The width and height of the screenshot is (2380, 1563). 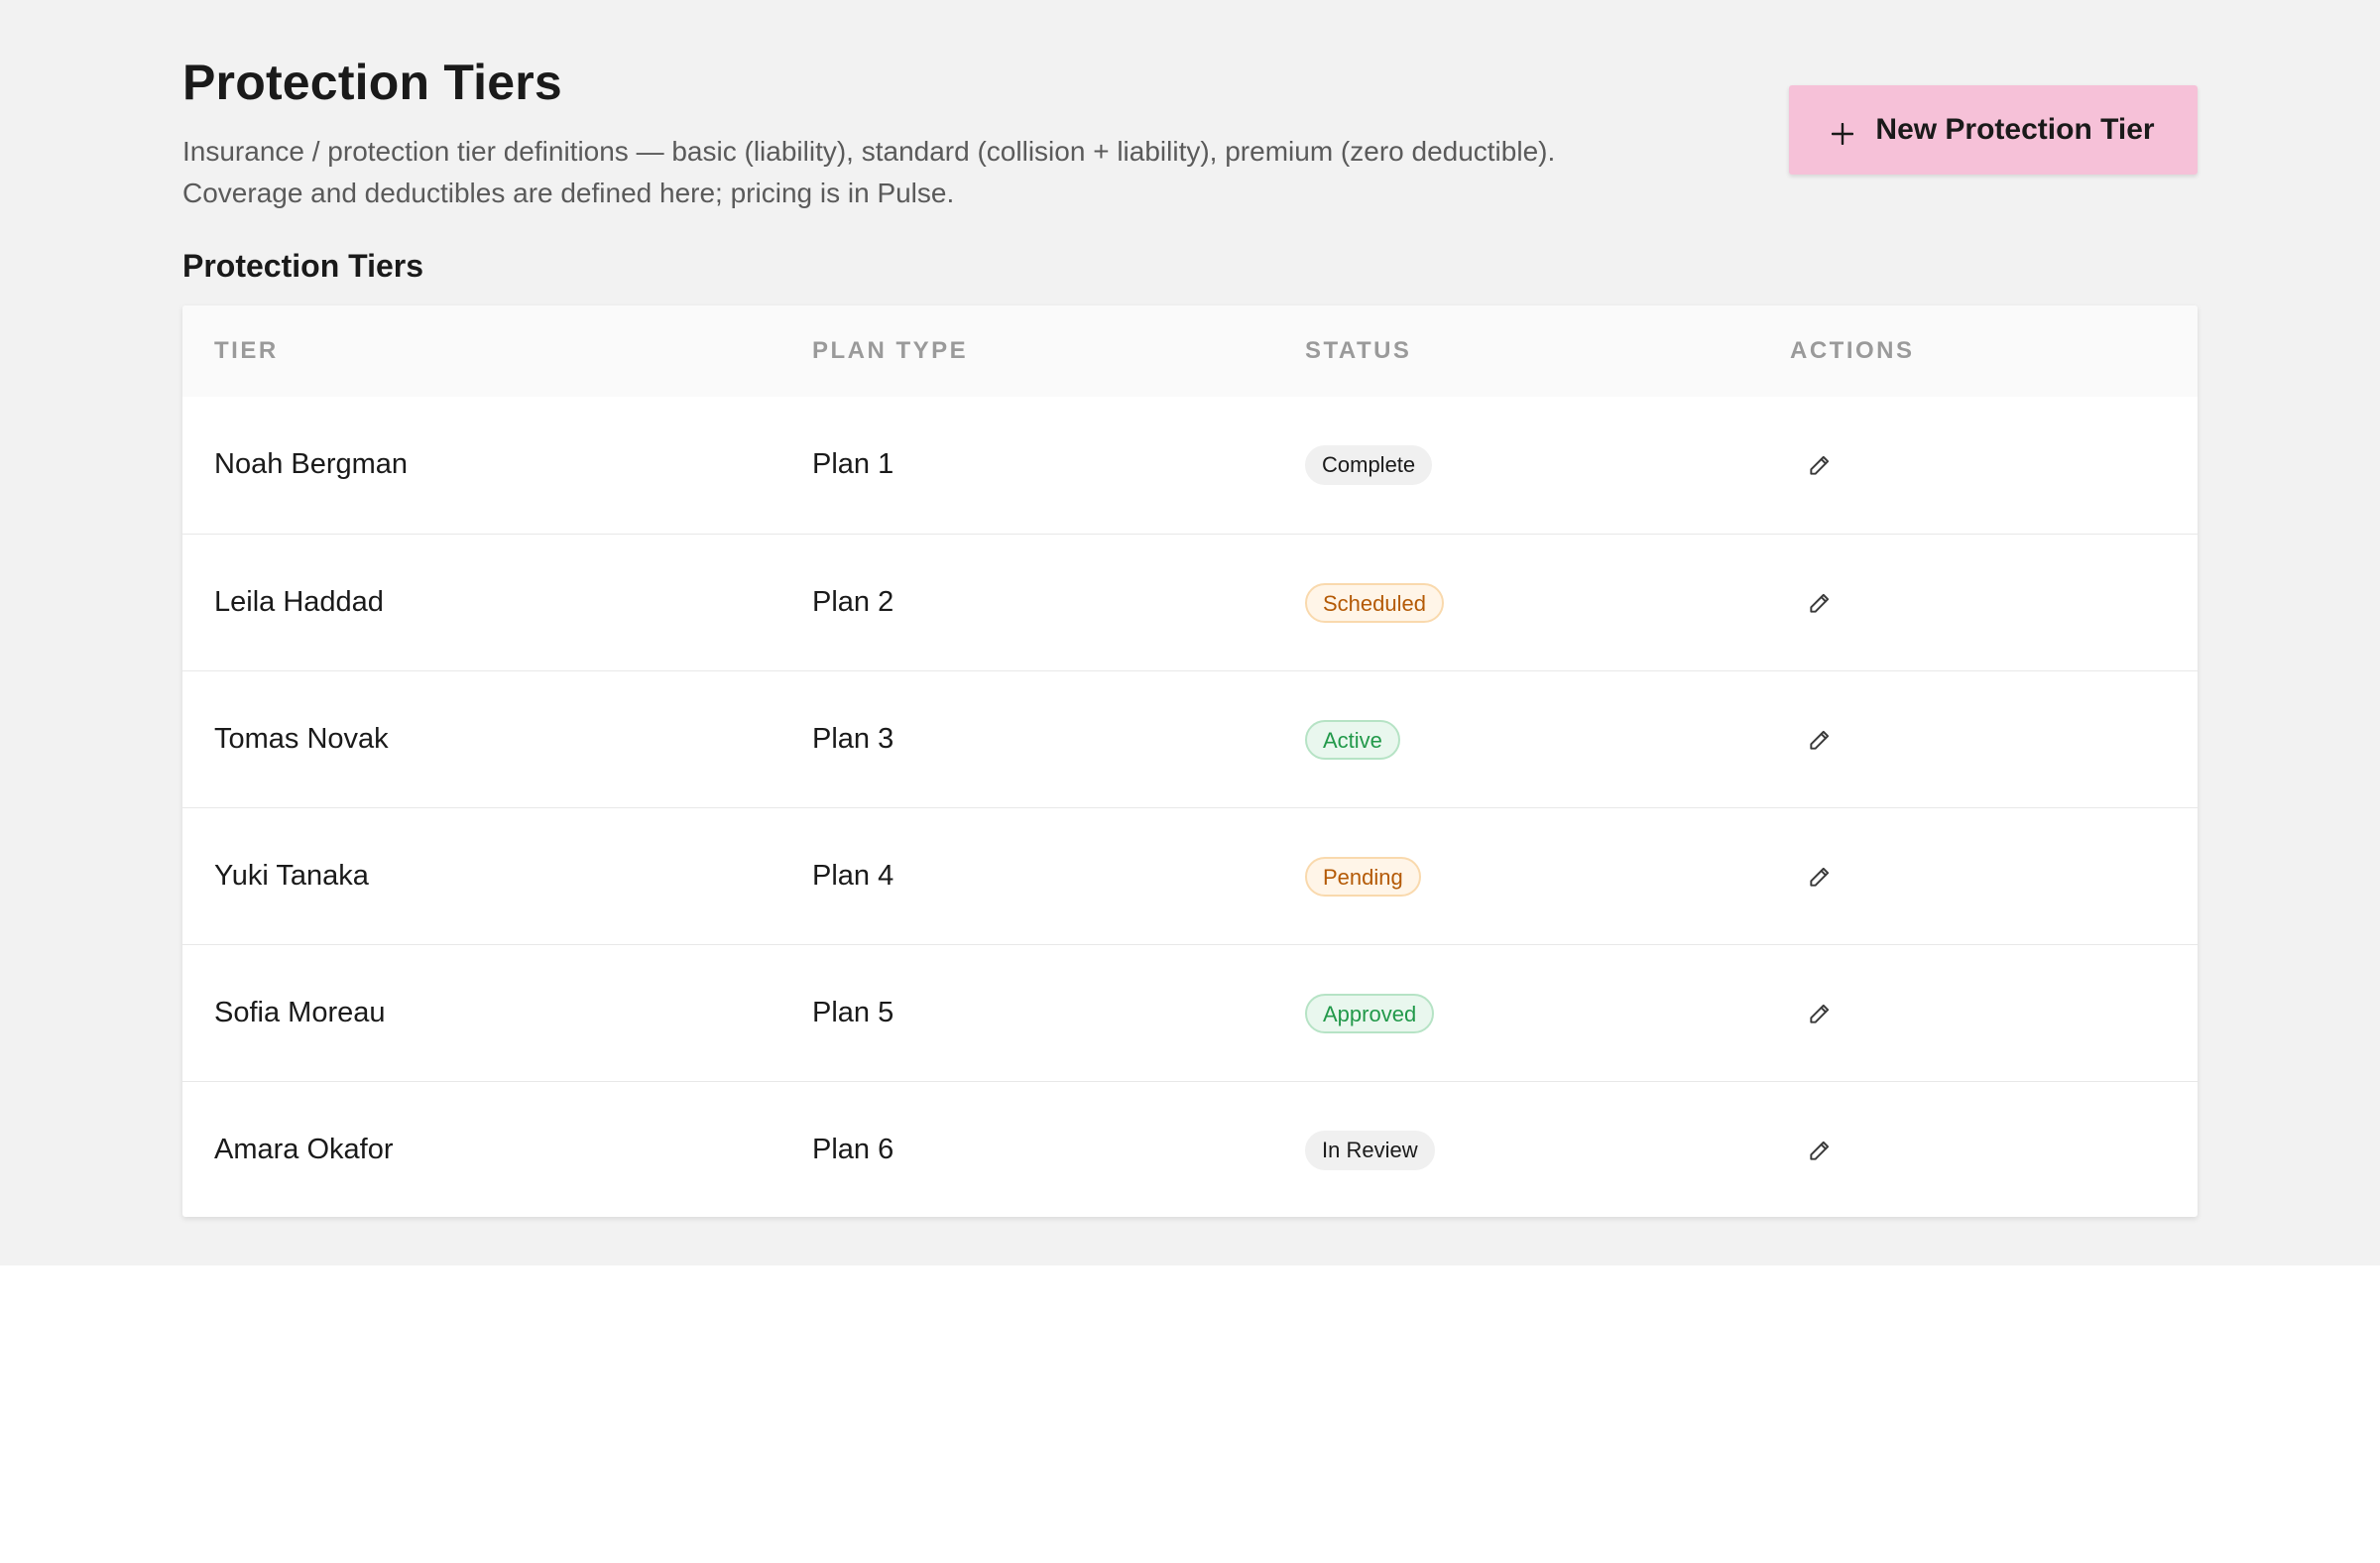 What do you see at coordinates (246, 351) in the screenshot?
I see `column-header-tier: TIER` at bounding box center [246, 351].